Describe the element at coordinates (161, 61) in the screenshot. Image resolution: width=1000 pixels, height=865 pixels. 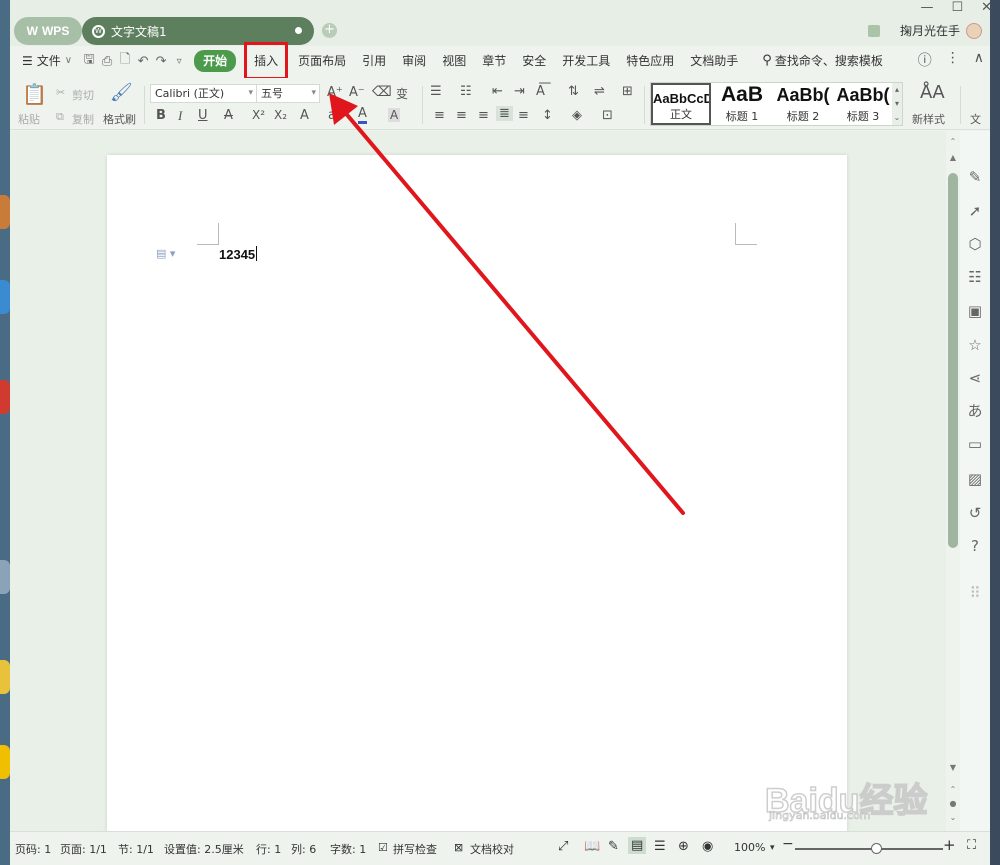
I see `redo-icon: ↷` at that location.